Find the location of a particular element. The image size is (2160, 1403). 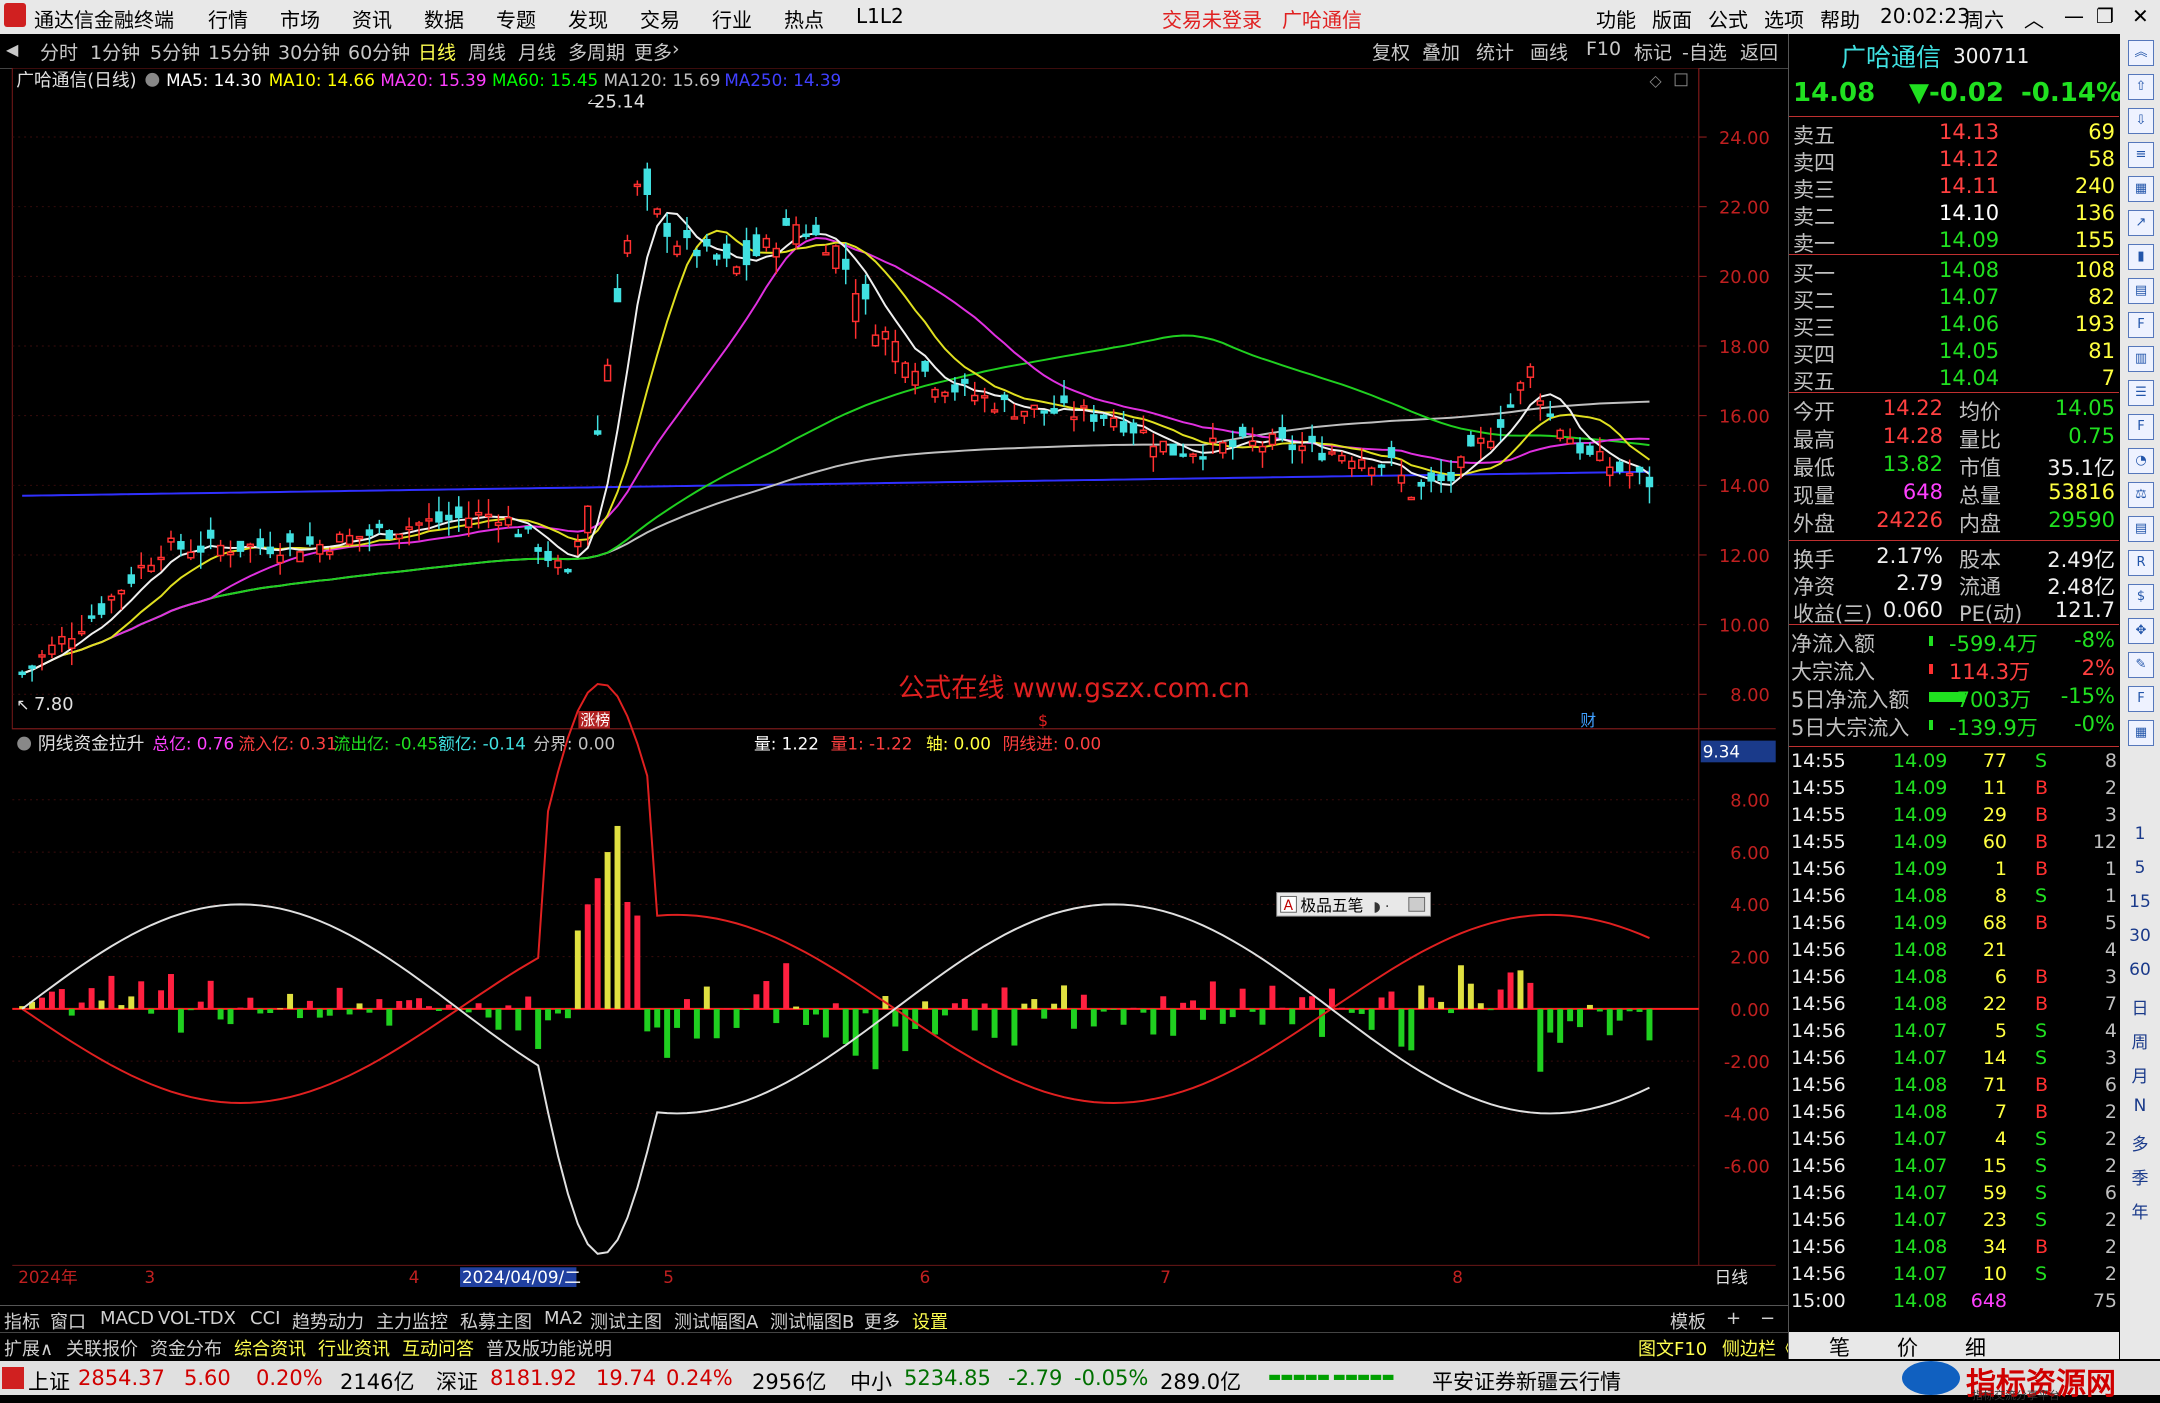

marker-dollar: $ is located at coordinates (1043, 720).